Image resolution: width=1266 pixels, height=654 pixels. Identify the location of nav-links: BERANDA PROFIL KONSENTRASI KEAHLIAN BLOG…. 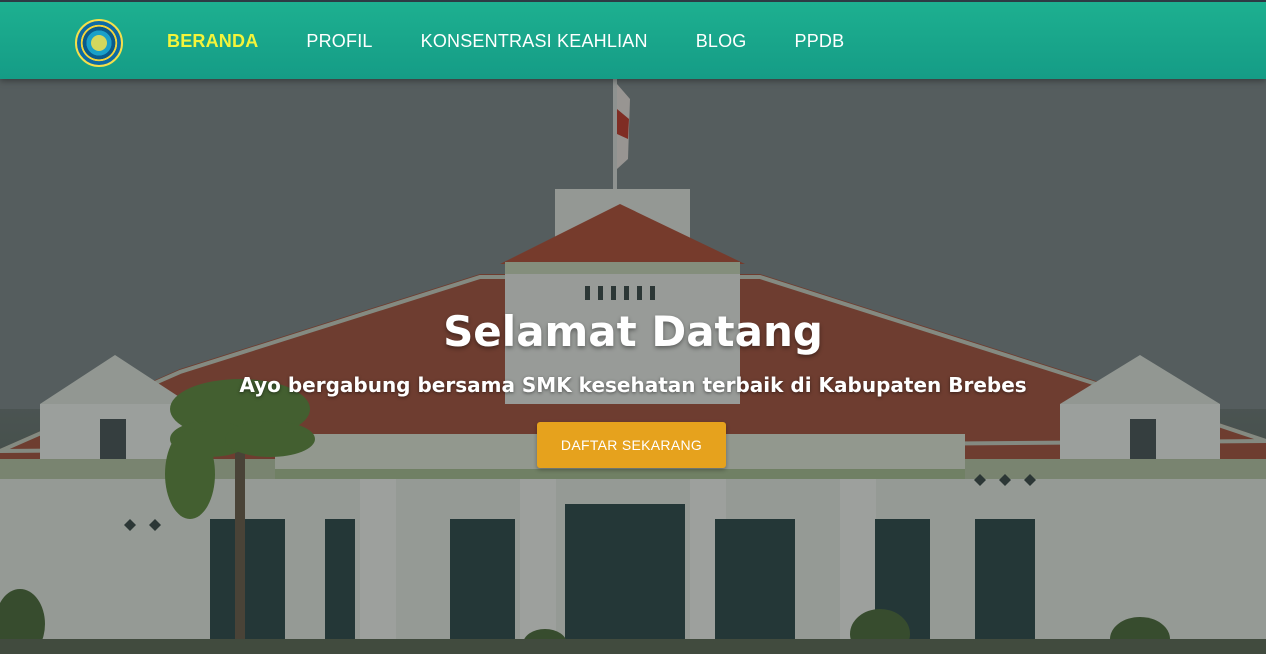
(529, 41).